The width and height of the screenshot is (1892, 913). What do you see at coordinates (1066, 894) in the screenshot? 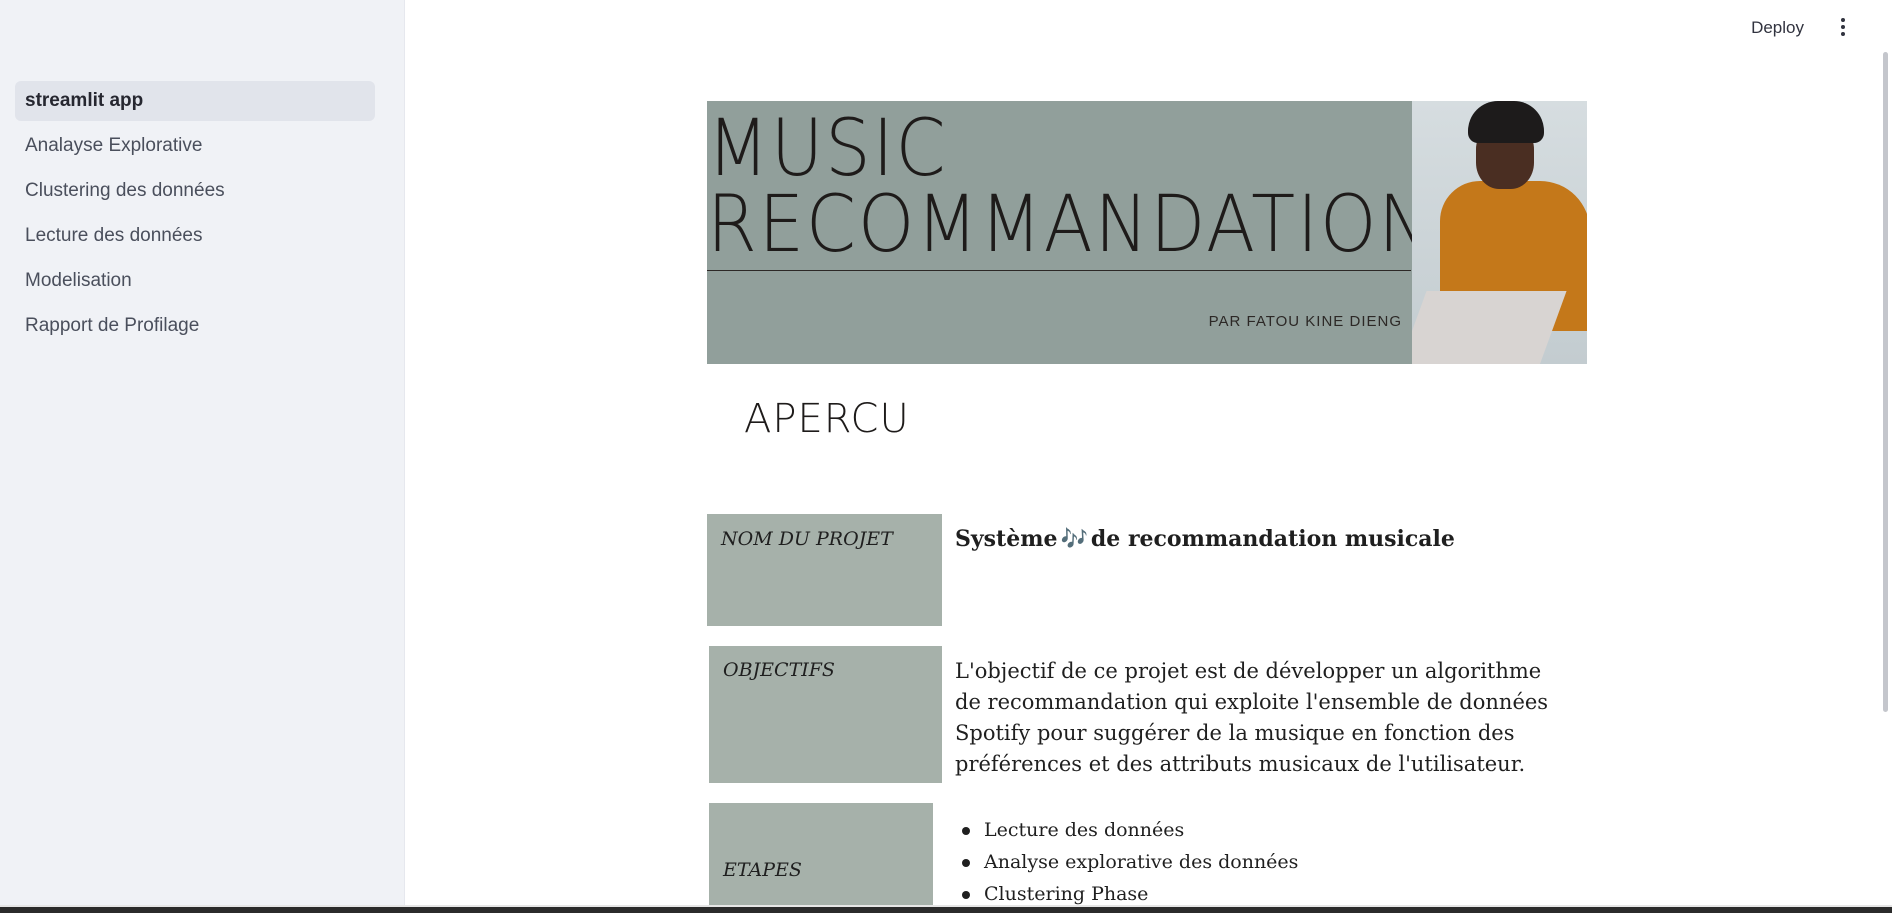
I see `step-text: Clustering Phase` at bounding box center [1066, 894].